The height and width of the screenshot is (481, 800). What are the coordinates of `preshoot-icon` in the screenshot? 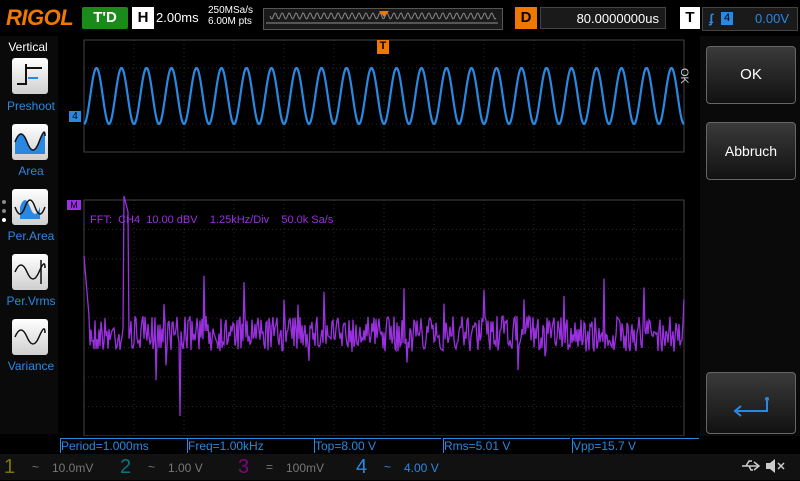 It's located at (29, 74).